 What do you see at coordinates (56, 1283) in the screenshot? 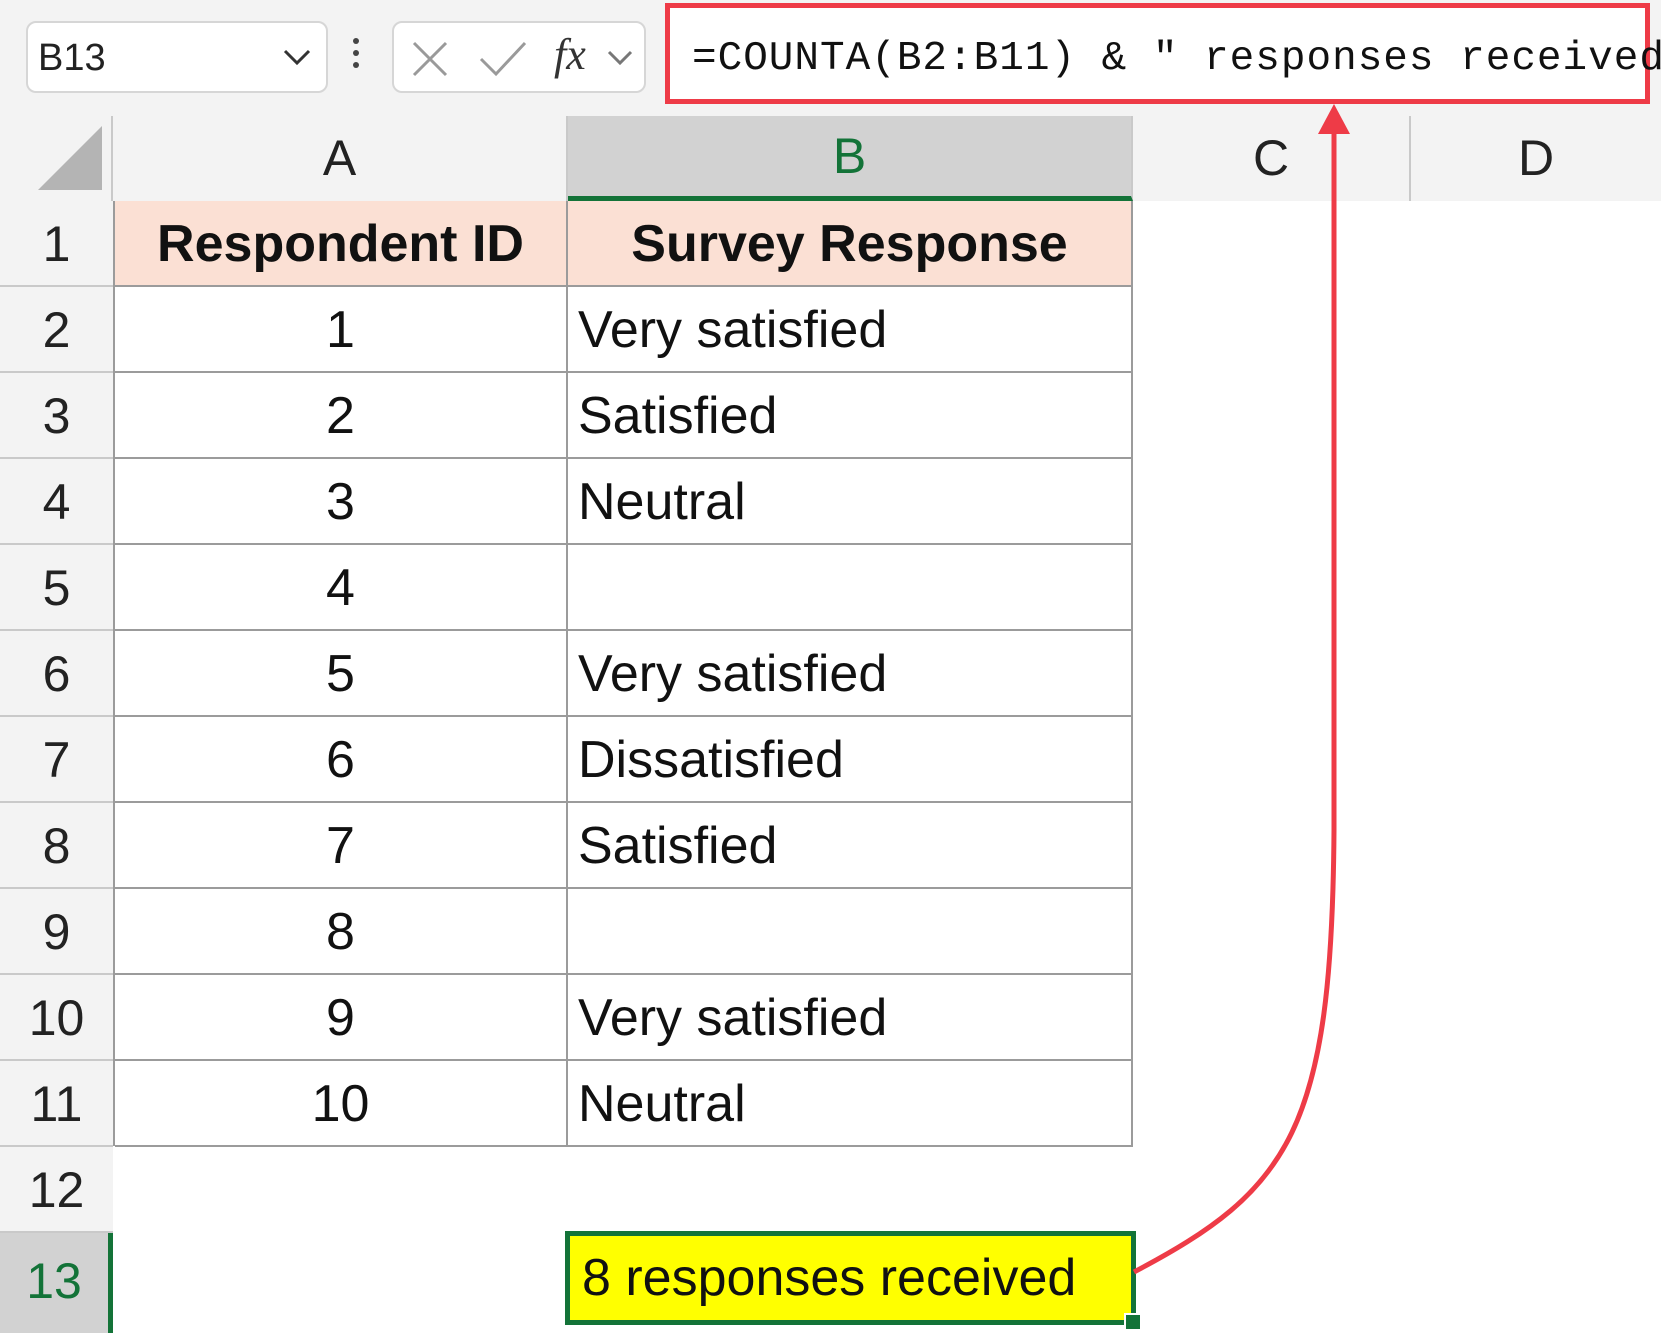
I see `row-header-13: 13` at bounding box center [56, 1283].